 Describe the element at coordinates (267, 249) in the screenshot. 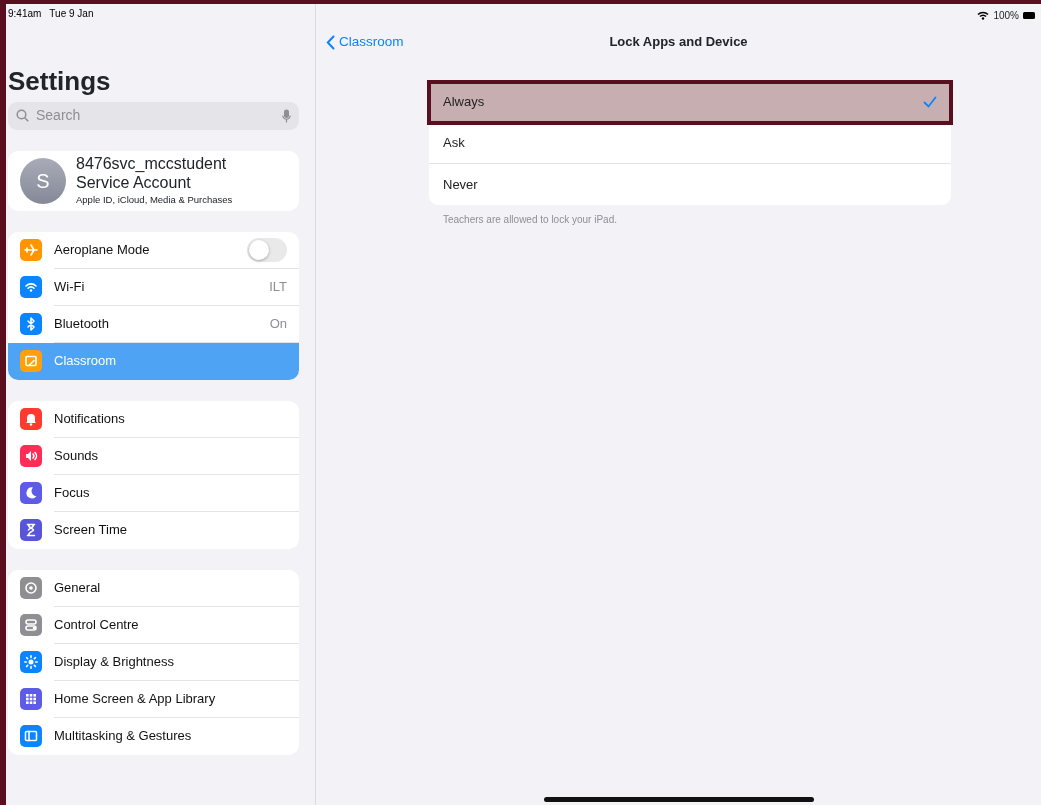

I see `toggle-switch` at that location.